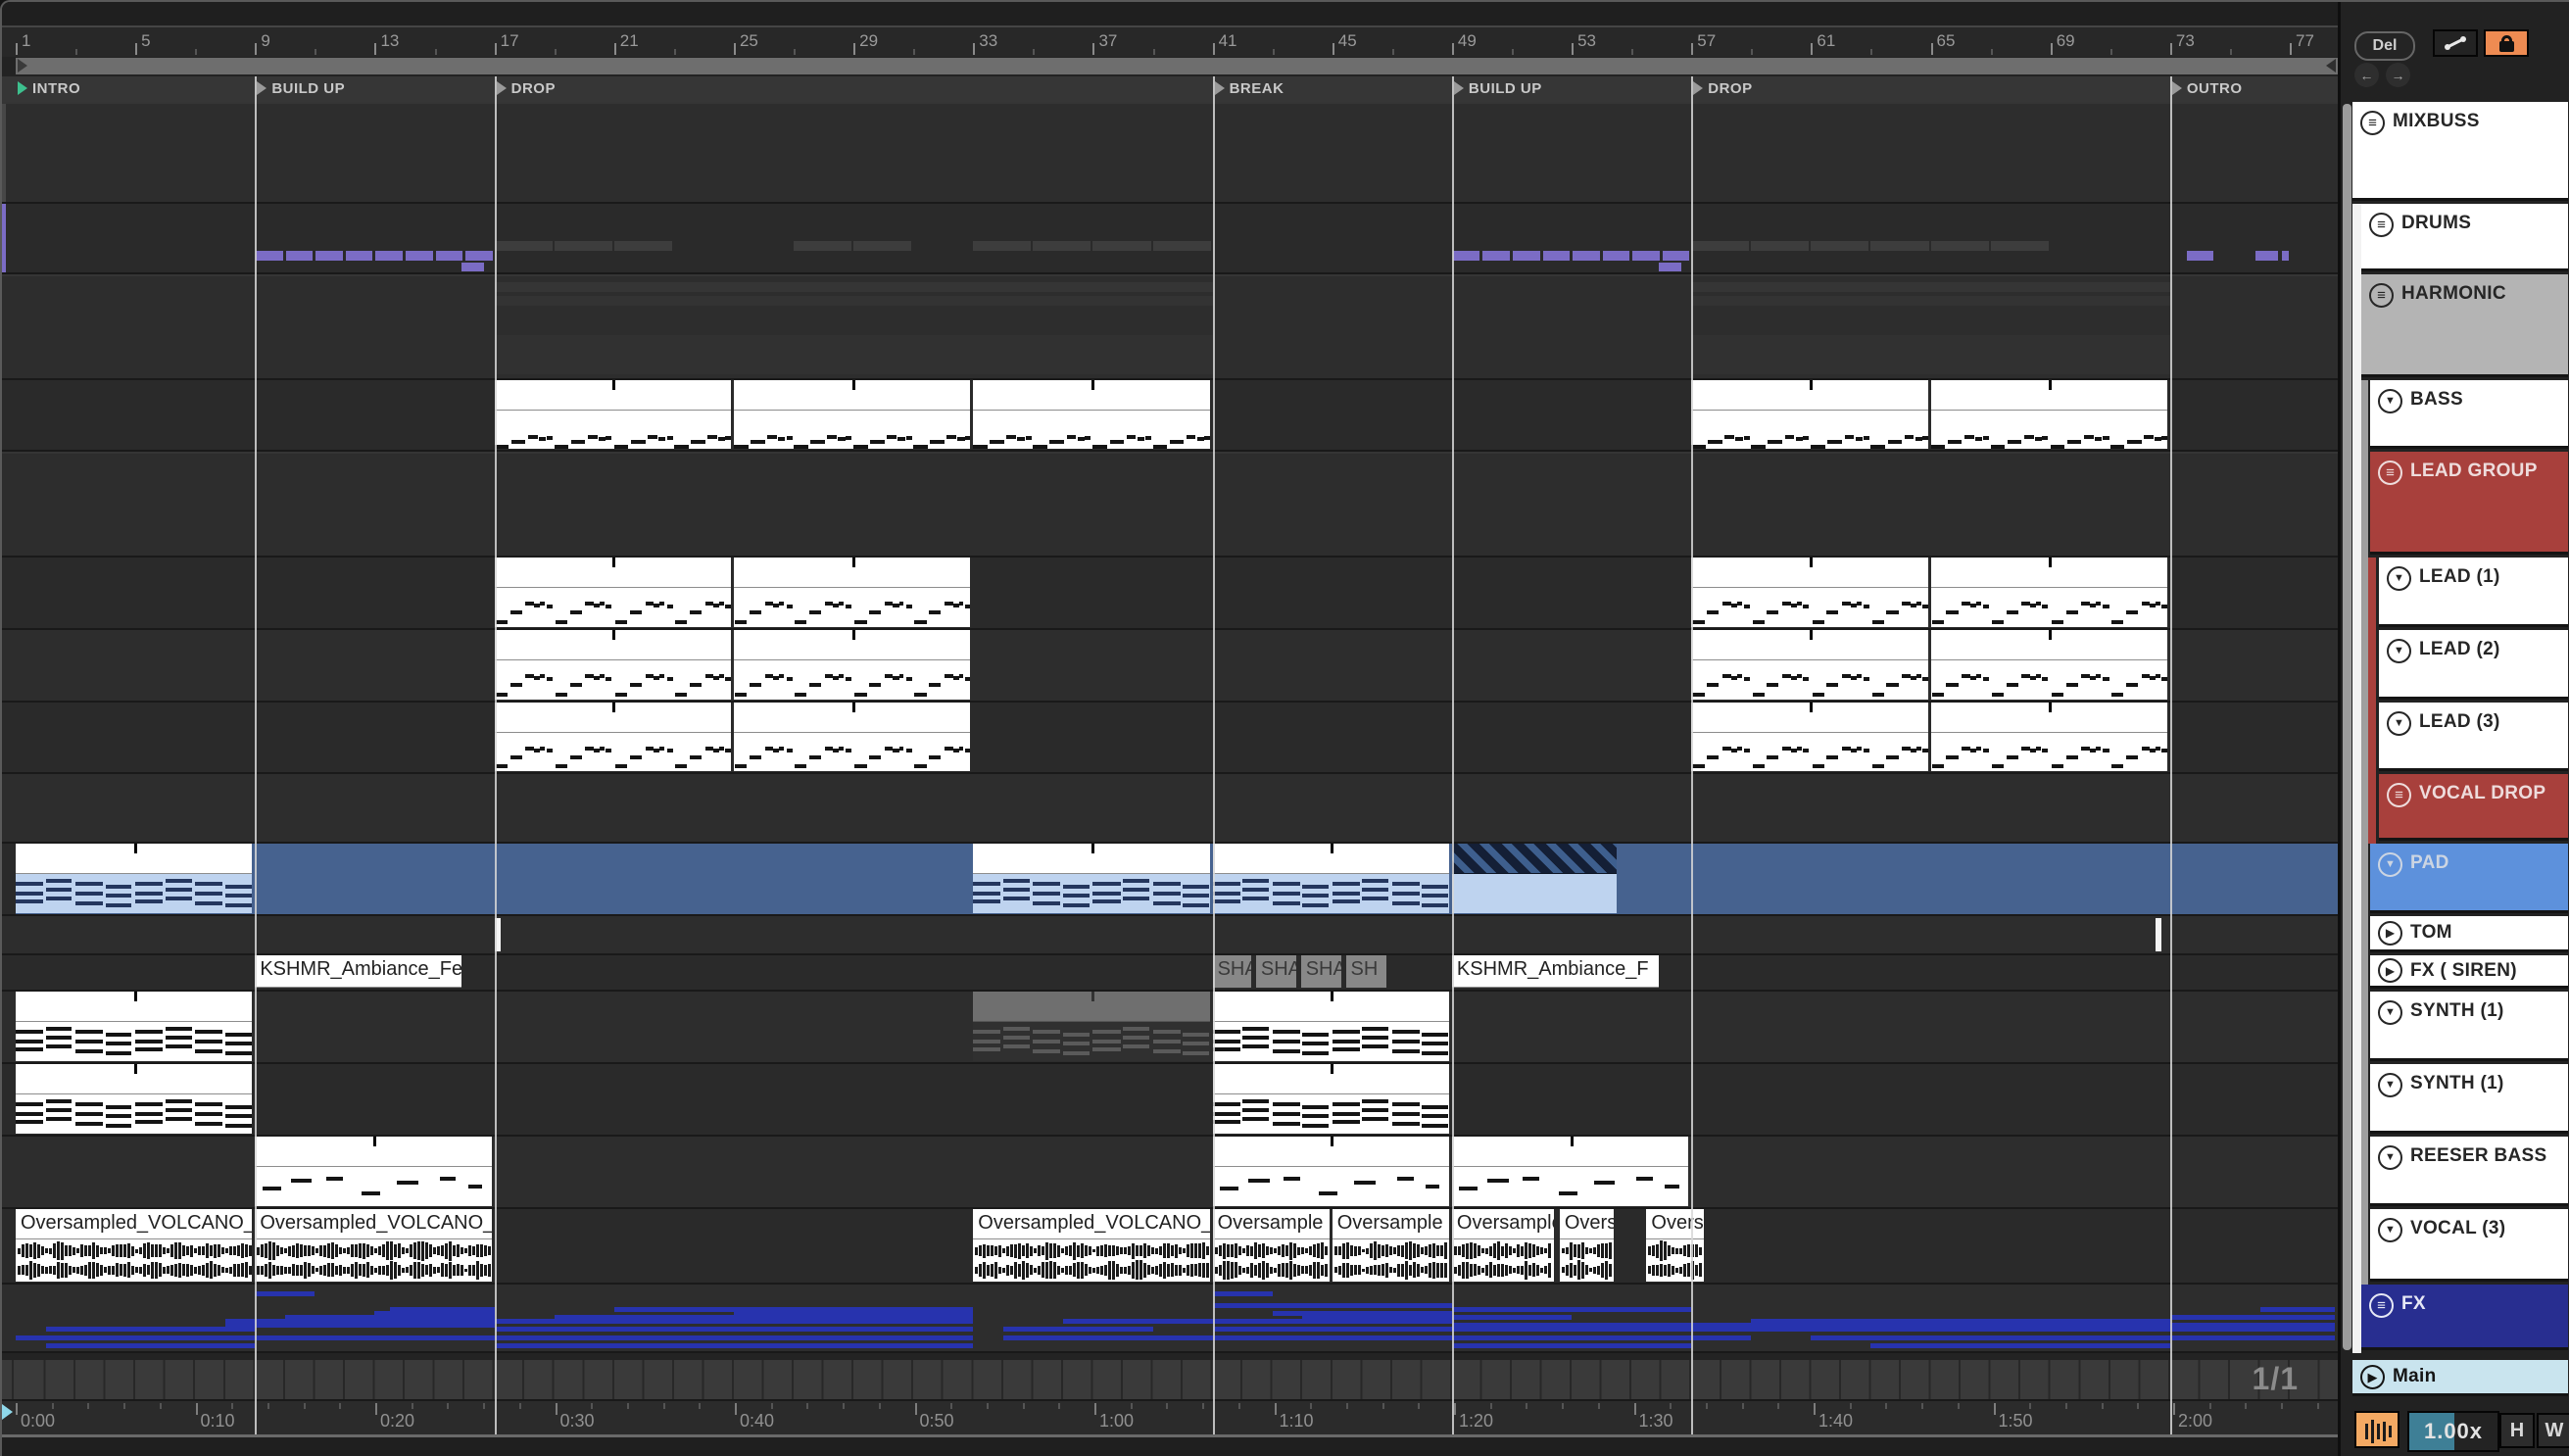 This screenshot has height=1456, width=2569. I want to click on track-row-reeser-bass, so click(1170, 1173).